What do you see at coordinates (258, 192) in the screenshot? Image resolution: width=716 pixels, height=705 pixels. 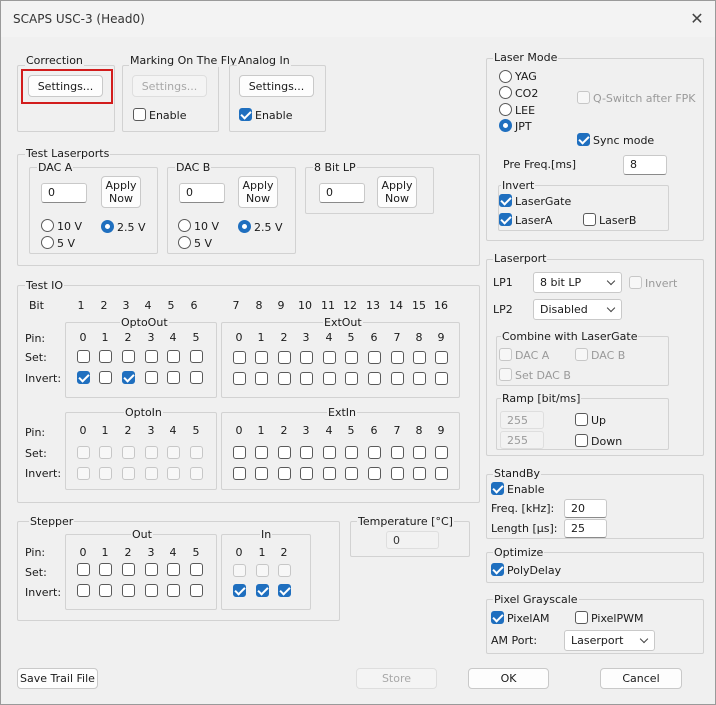 I see `dacb-apply-button: Apply Now` at bounding box center [258, 192].